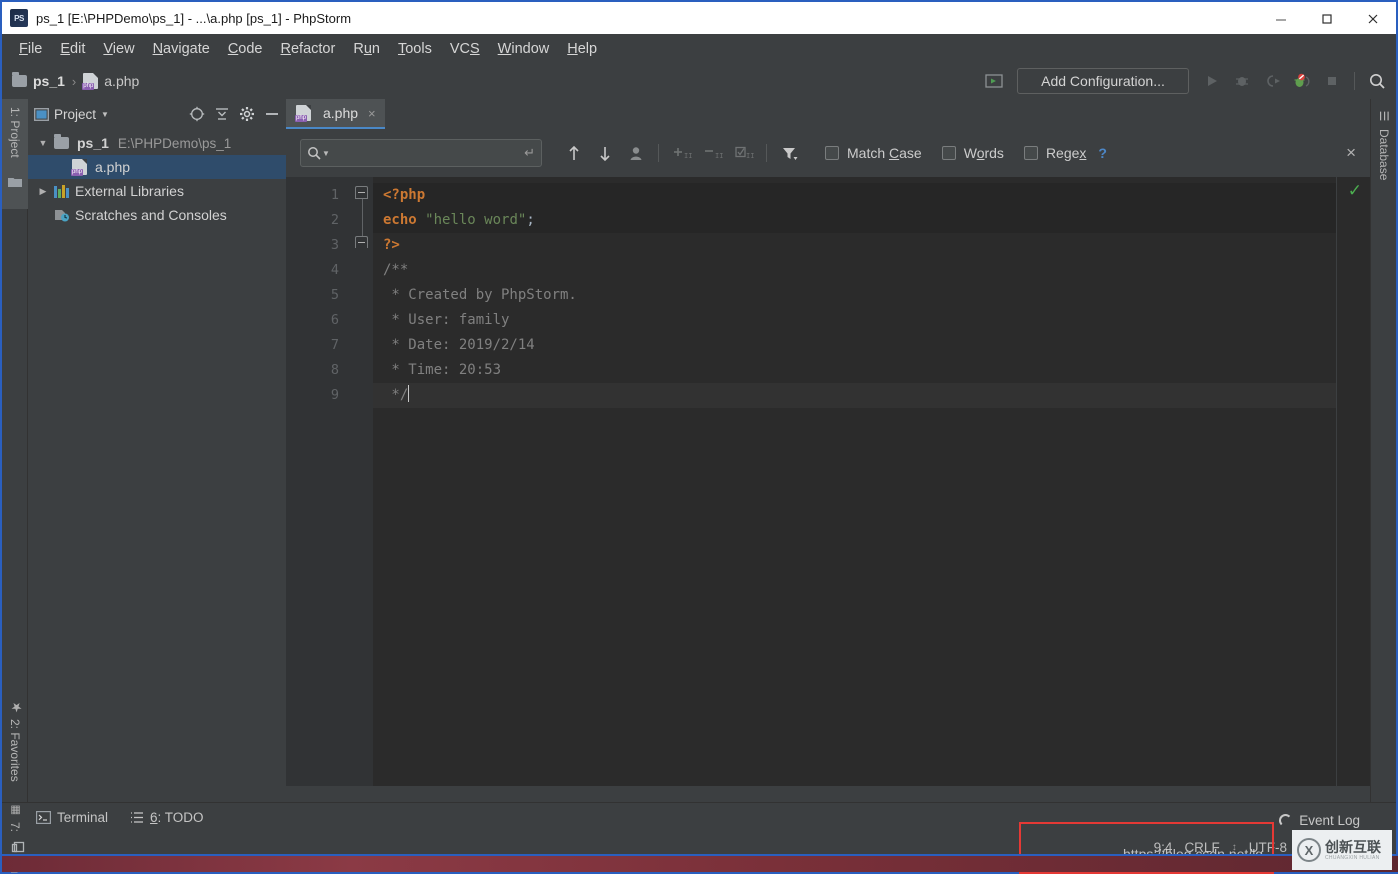 The width and height of the screenshot is (1398, 874). Describe the element at coordinates (43, 191) in the screenshot. I see `chevron-right-icon: ▶` at that location.